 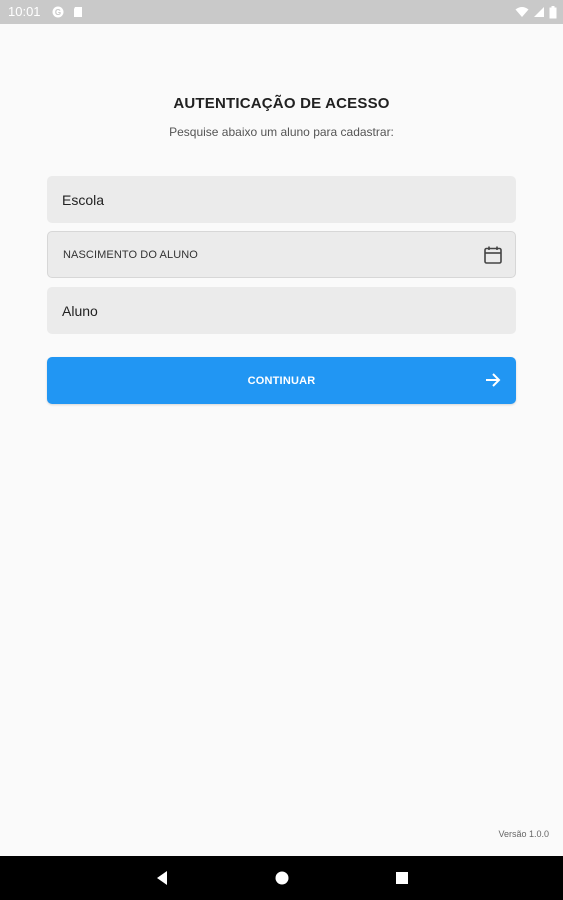 I want to click on back-icon, so click(x=162, y=878).